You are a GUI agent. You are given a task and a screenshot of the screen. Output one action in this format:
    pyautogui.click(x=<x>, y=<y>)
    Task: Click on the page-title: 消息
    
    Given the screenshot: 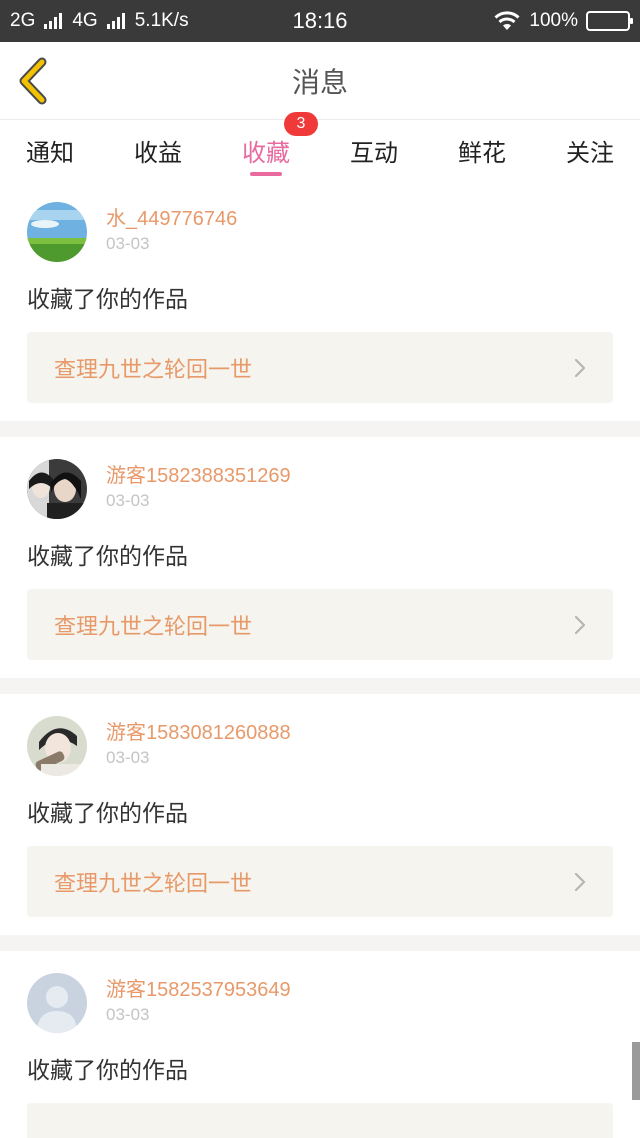 What is the action you would take?
    pyautogui.click(x=319, y=82)
    